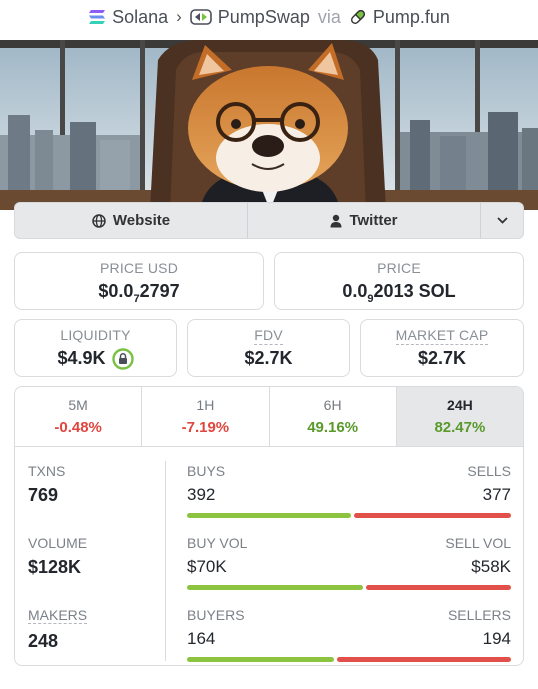 Image resolution: width=538 pixels, height=689 pixels. What do you see at coordinates (333, 416) in the screenshot?
I see `tab-6h: 6H 49.16%` at bounding box center [333, 416].